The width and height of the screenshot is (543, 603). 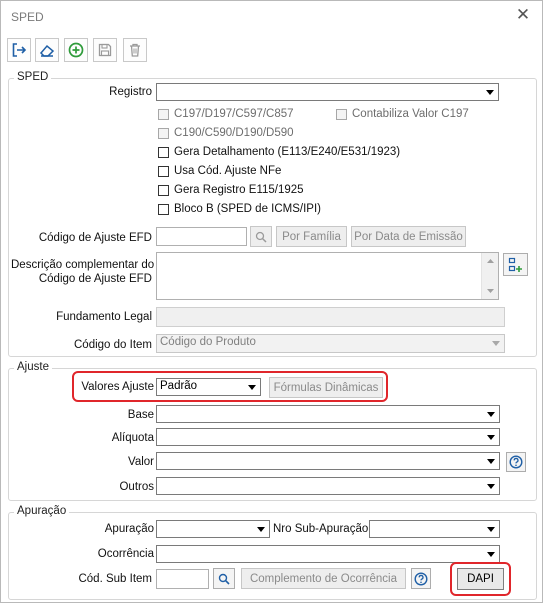 What do you see at coordinates (163, 171) in the screenshot?
I see `checkbox-usa-cod-ajuste` at bounding box center [163, 171].